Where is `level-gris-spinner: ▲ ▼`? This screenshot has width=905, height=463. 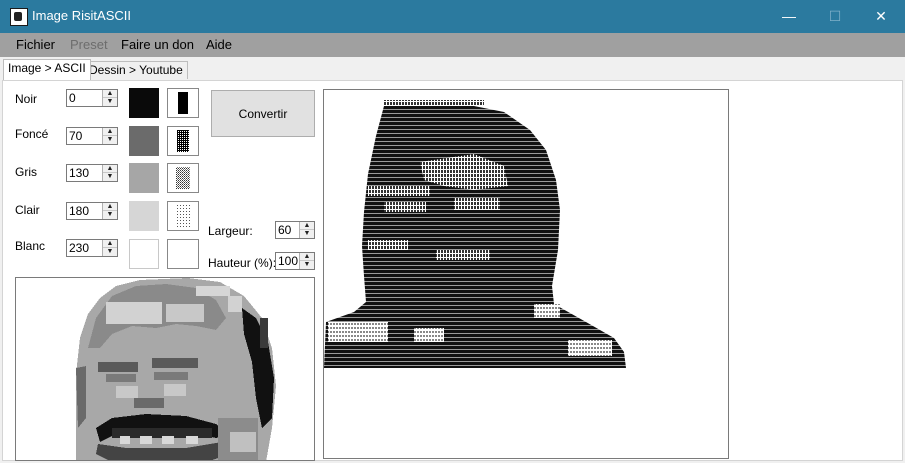
level-gris-spinner: ▲ ▼ is located at coordinates (92, 173).